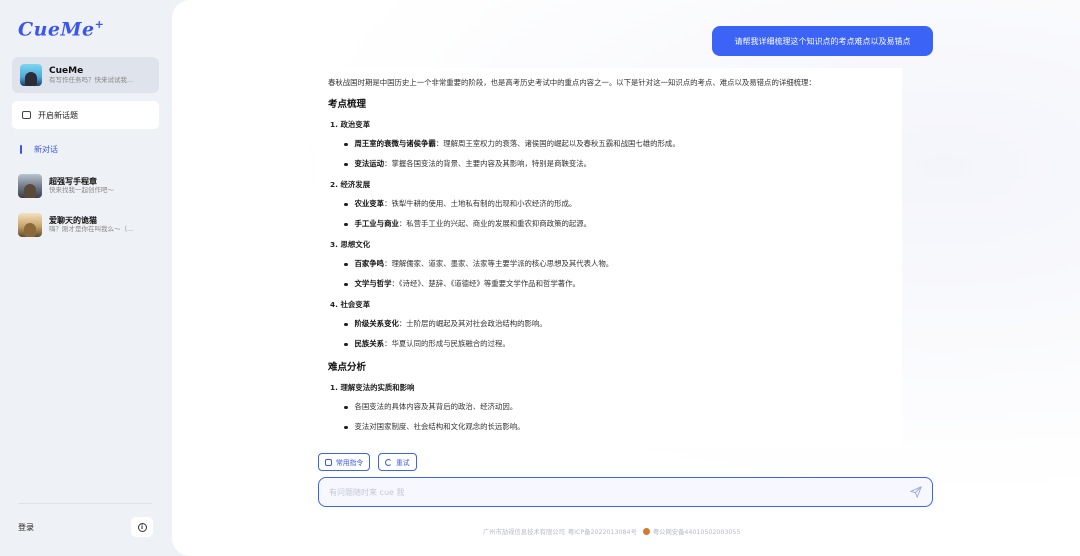 The width and height of the screenshot is (1080, 556). Describe the element at coordinates (350, 304) in the screenshot. I see `group-heading: 4. 社会变革` at that location.